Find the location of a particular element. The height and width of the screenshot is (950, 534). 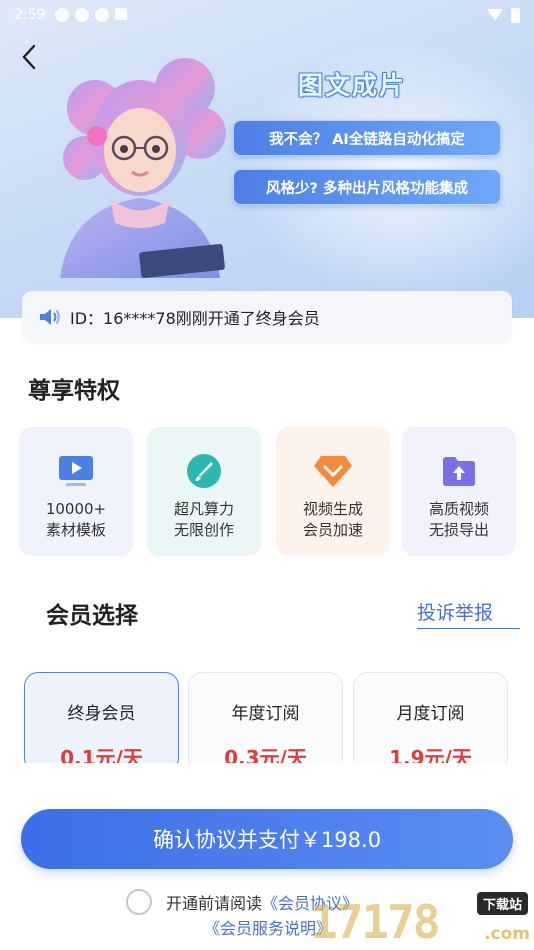

notification-icons is located at coordinates (91, 15).